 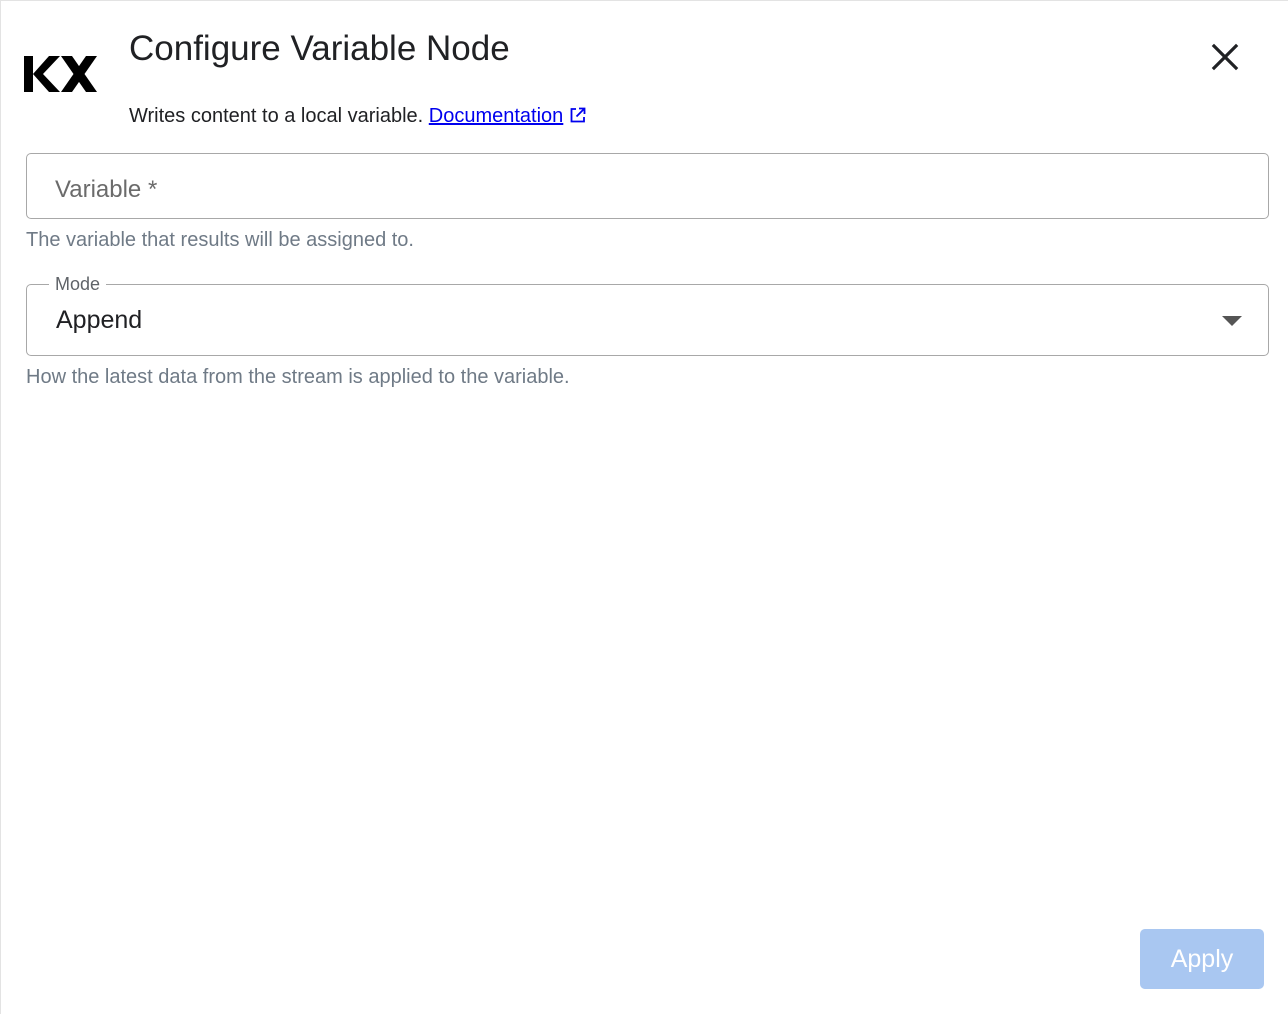 I want to click on mode-selected-value: Append, so click(x=99, y=320).